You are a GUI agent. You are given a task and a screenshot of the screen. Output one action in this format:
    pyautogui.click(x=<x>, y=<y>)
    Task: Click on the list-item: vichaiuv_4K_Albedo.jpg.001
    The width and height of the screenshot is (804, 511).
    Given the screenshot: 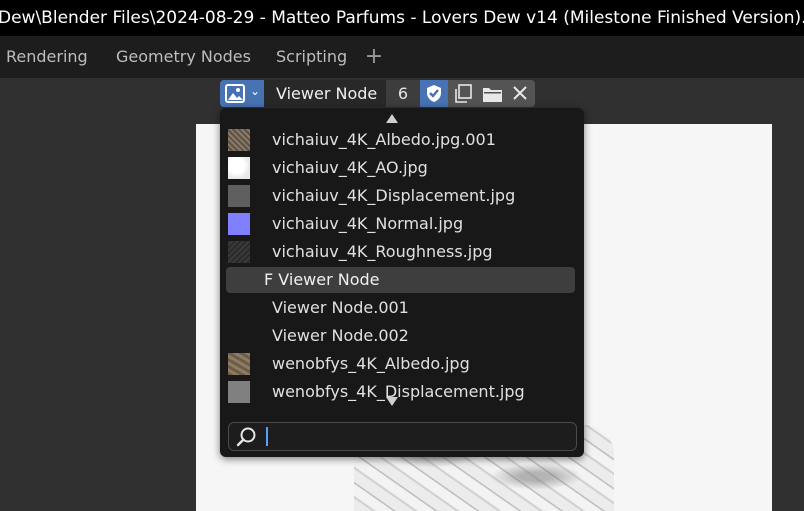 What is the action you would take?
    pyautogui.click(x=400, y=140)
    